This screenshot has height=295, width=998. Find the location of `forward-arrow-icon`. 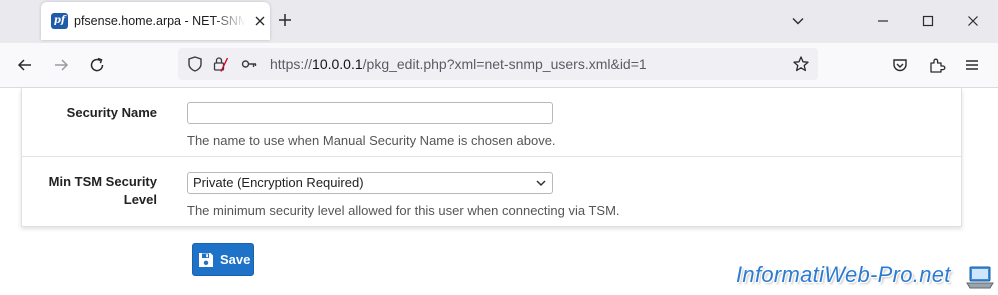

forward-arrow-icon is located at coordinates (61, 65).